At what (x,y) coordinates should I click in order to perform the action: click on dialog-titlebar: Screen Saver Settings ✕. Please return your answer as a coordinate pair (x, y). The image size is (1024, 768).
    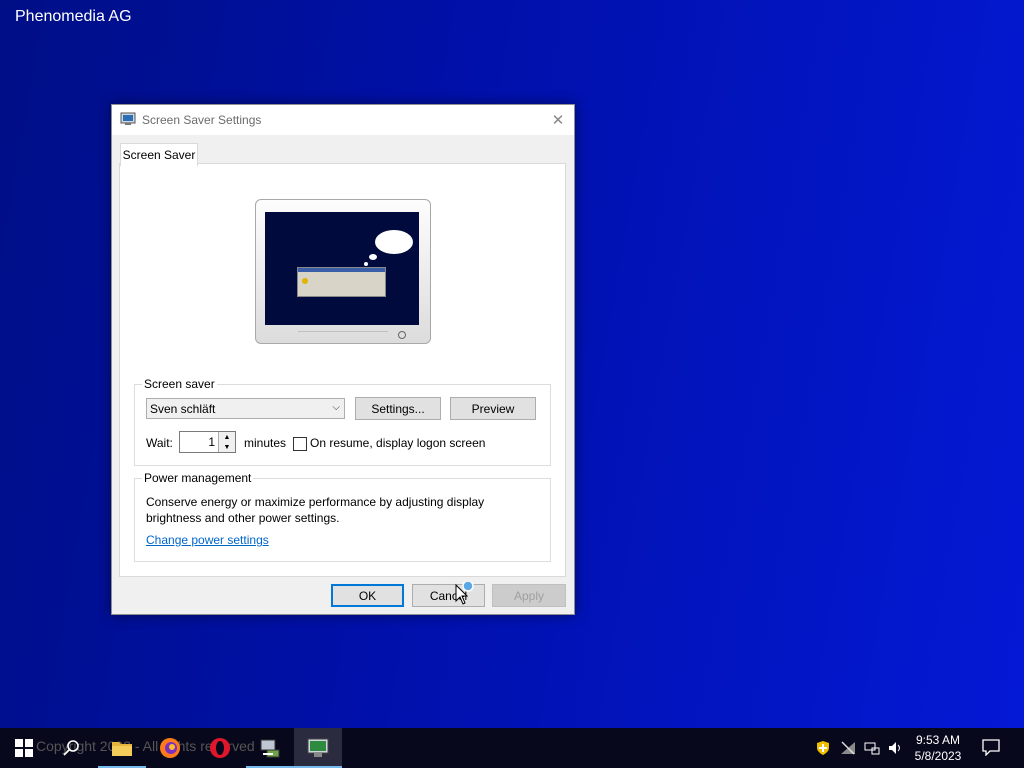
    Looking at the image, I should click on (343, 120).